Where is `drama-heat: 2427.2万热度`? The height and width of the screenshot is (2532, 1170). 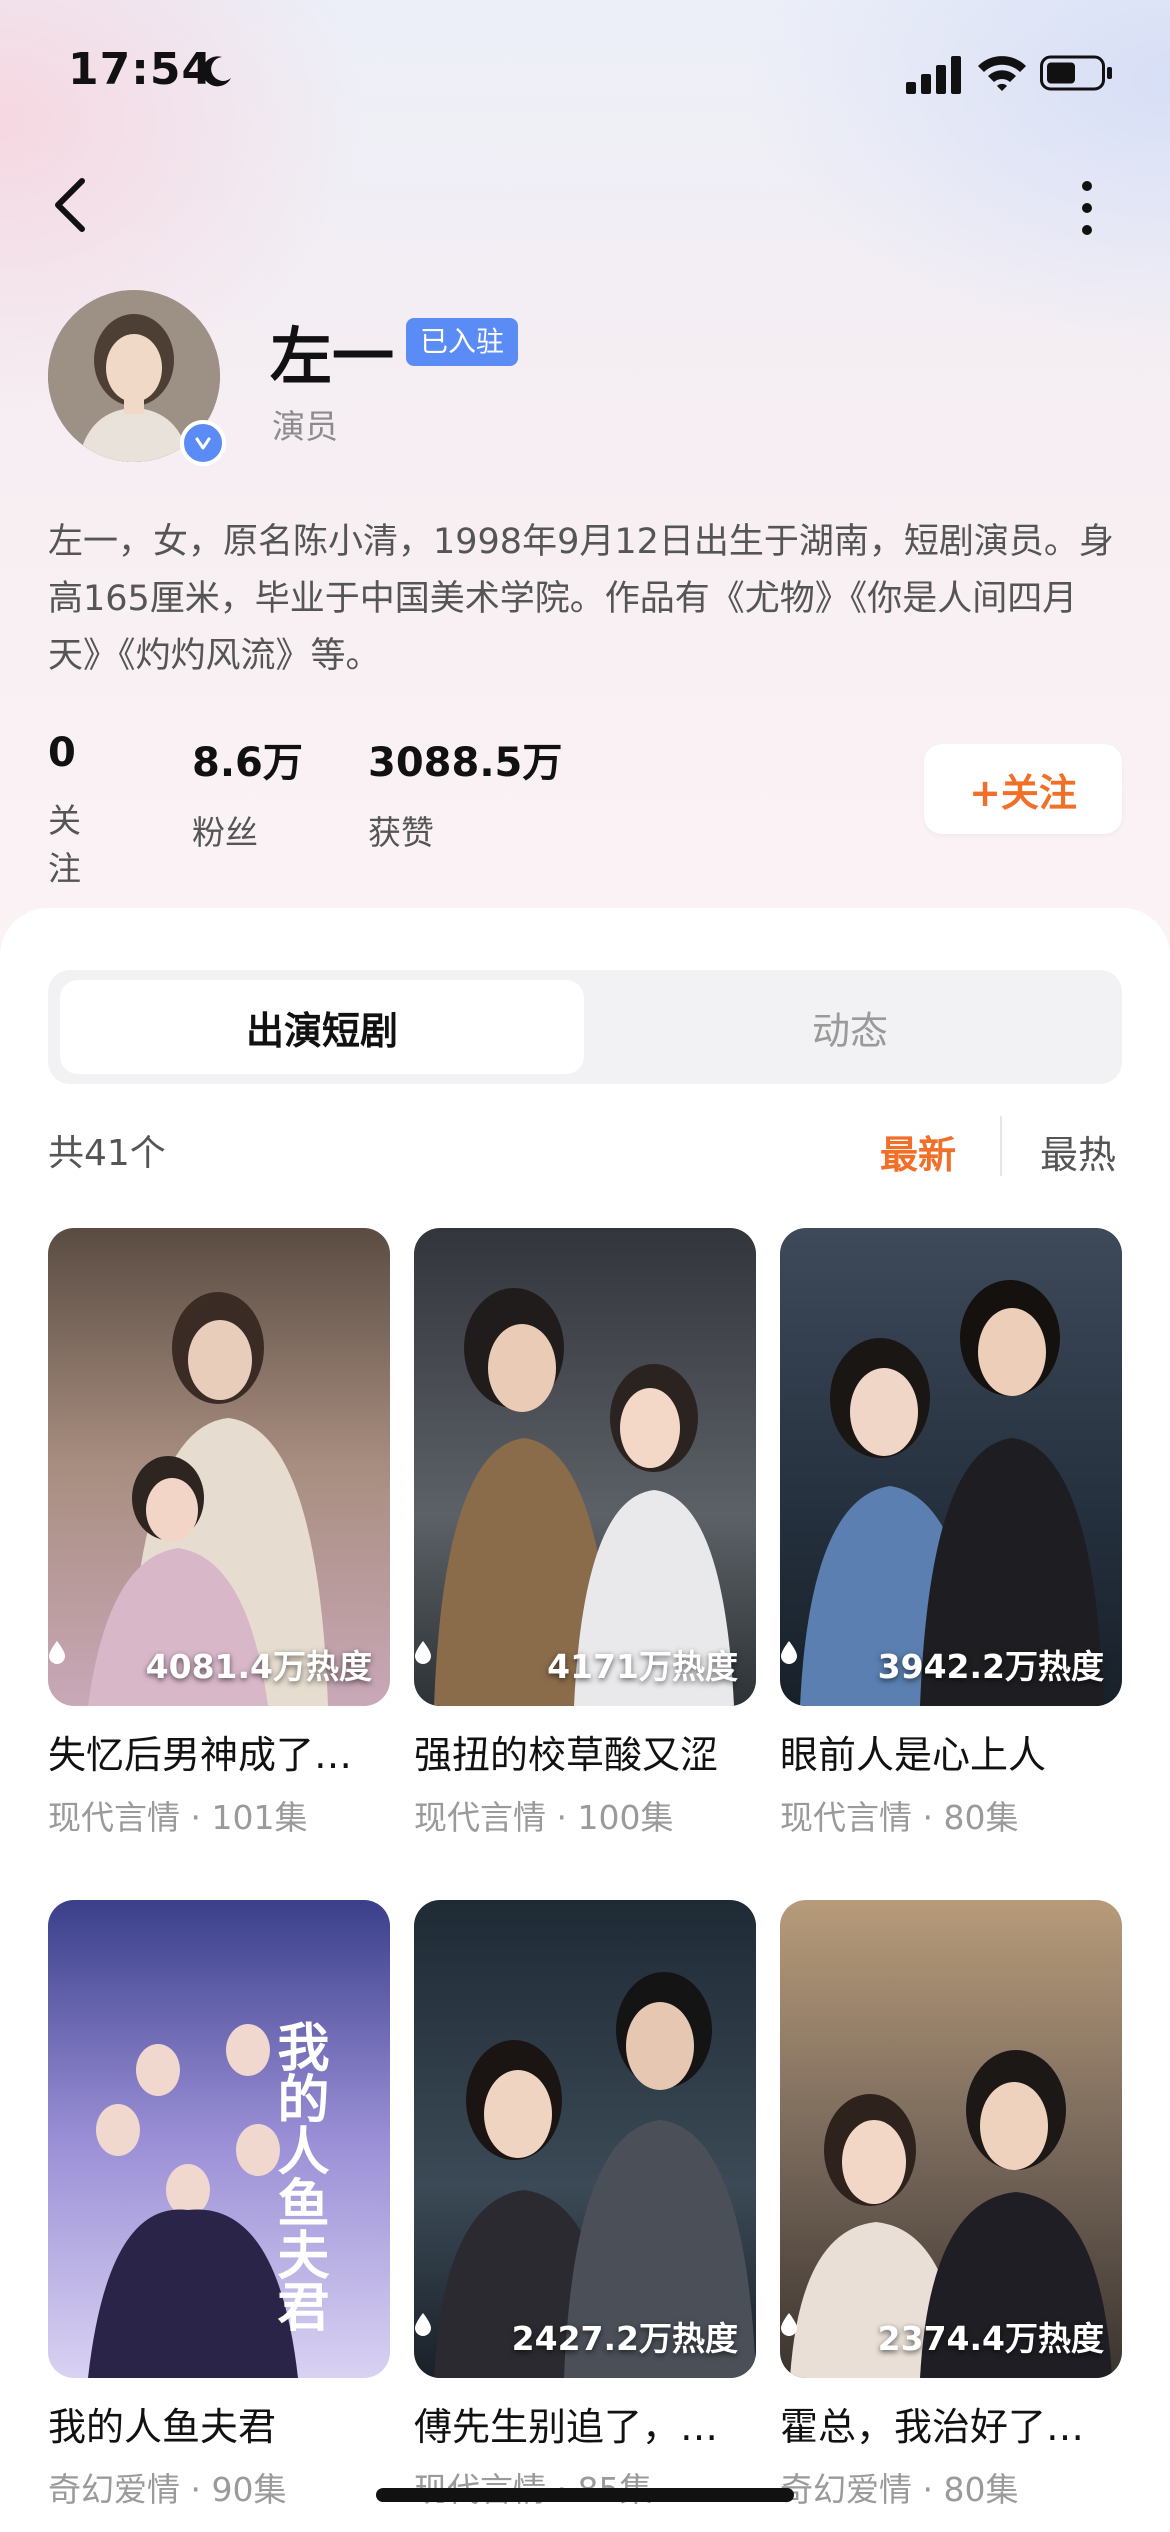
drama-heat: 2427.2万热度 is located at coordinates (624, 2338).